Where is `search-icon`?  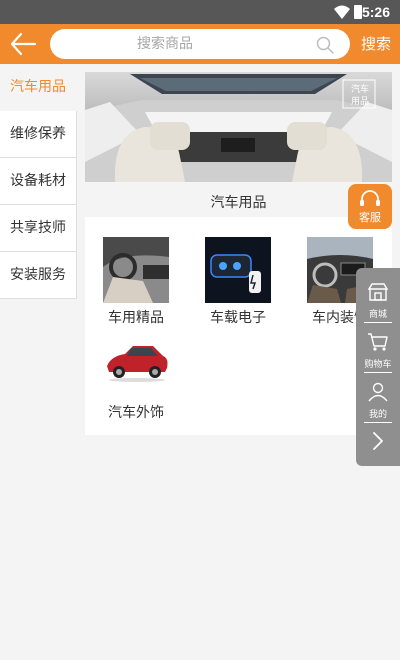
search-icon is located at coordinates (325, 45).